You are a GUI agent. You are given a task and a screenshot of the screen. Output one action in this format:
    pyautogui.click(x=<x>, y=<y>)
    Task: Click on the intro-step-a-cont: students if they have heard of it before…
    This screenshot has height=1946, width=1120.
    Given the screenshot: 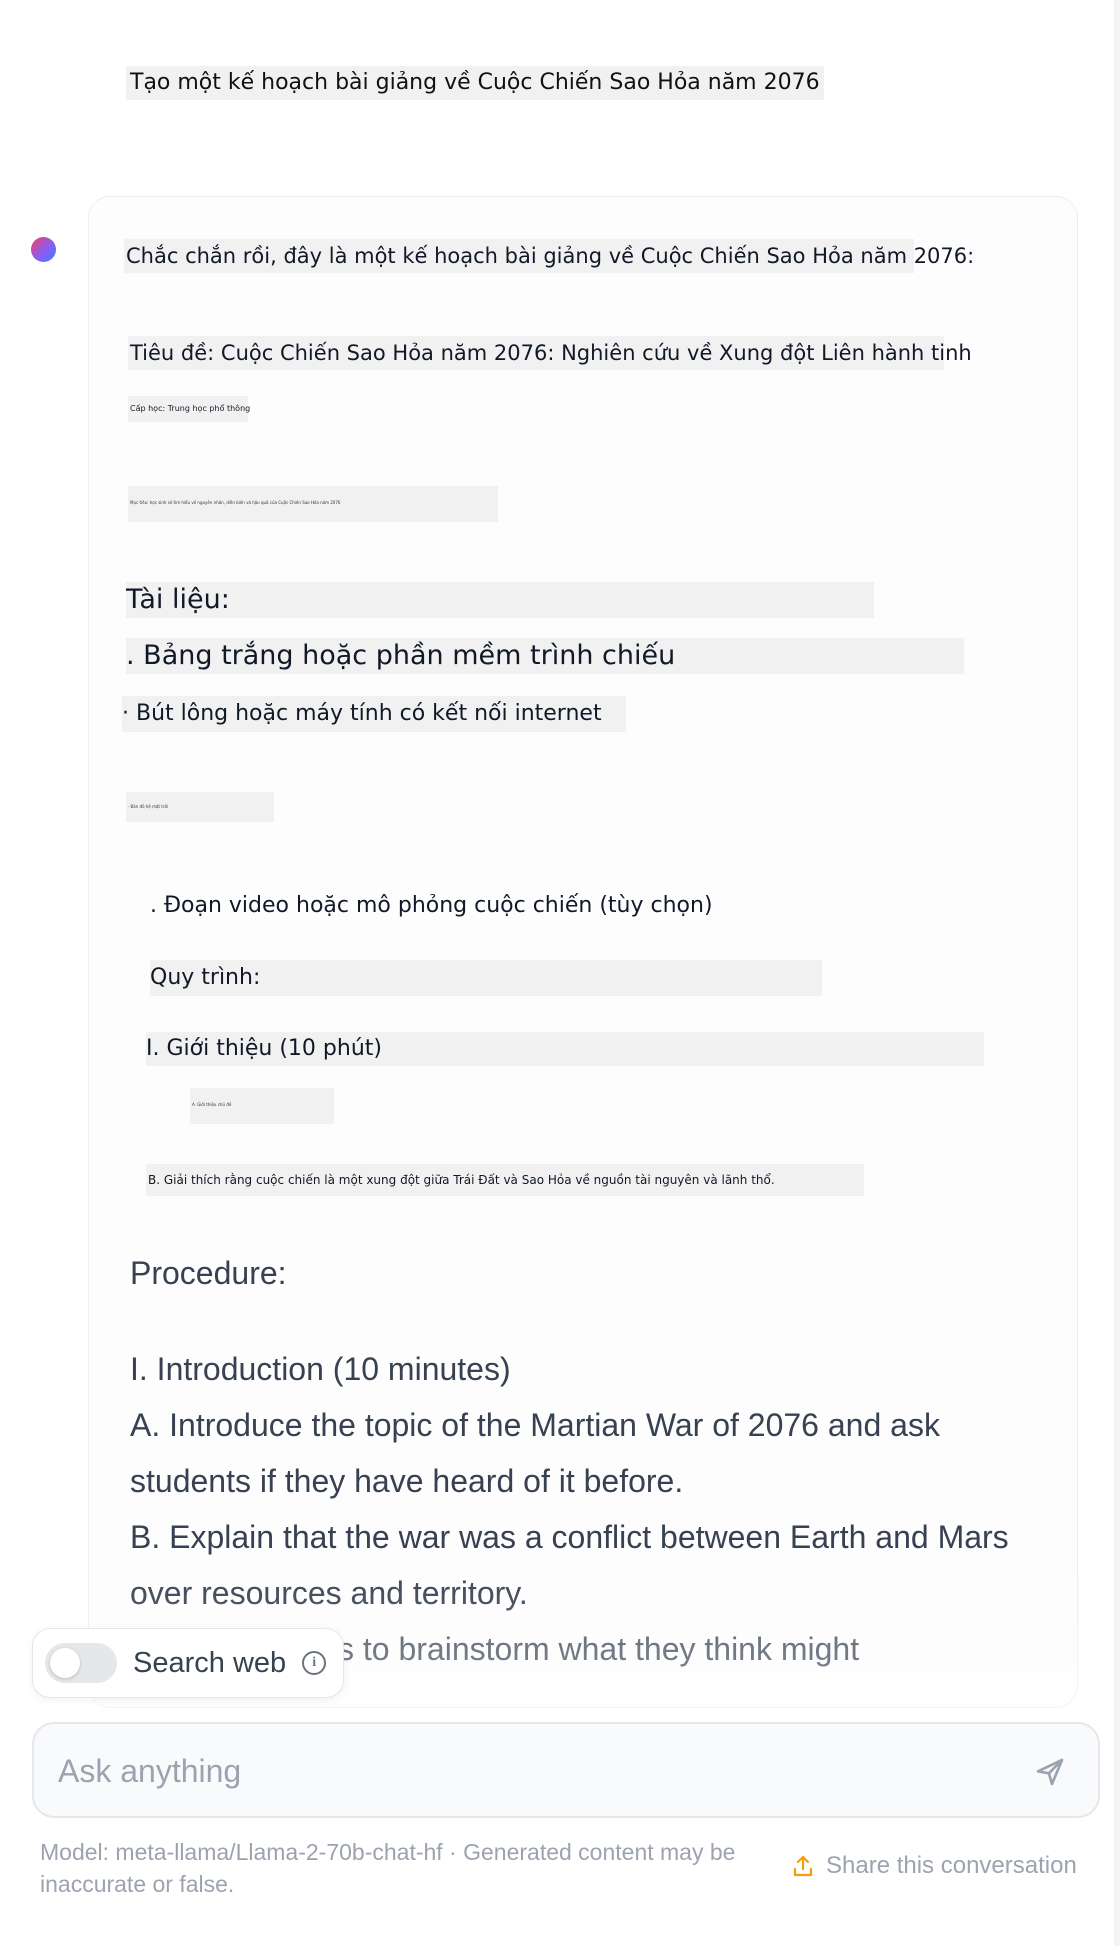 What is the action you would take?
    pyautogui.click(x=407, y=1481)
    